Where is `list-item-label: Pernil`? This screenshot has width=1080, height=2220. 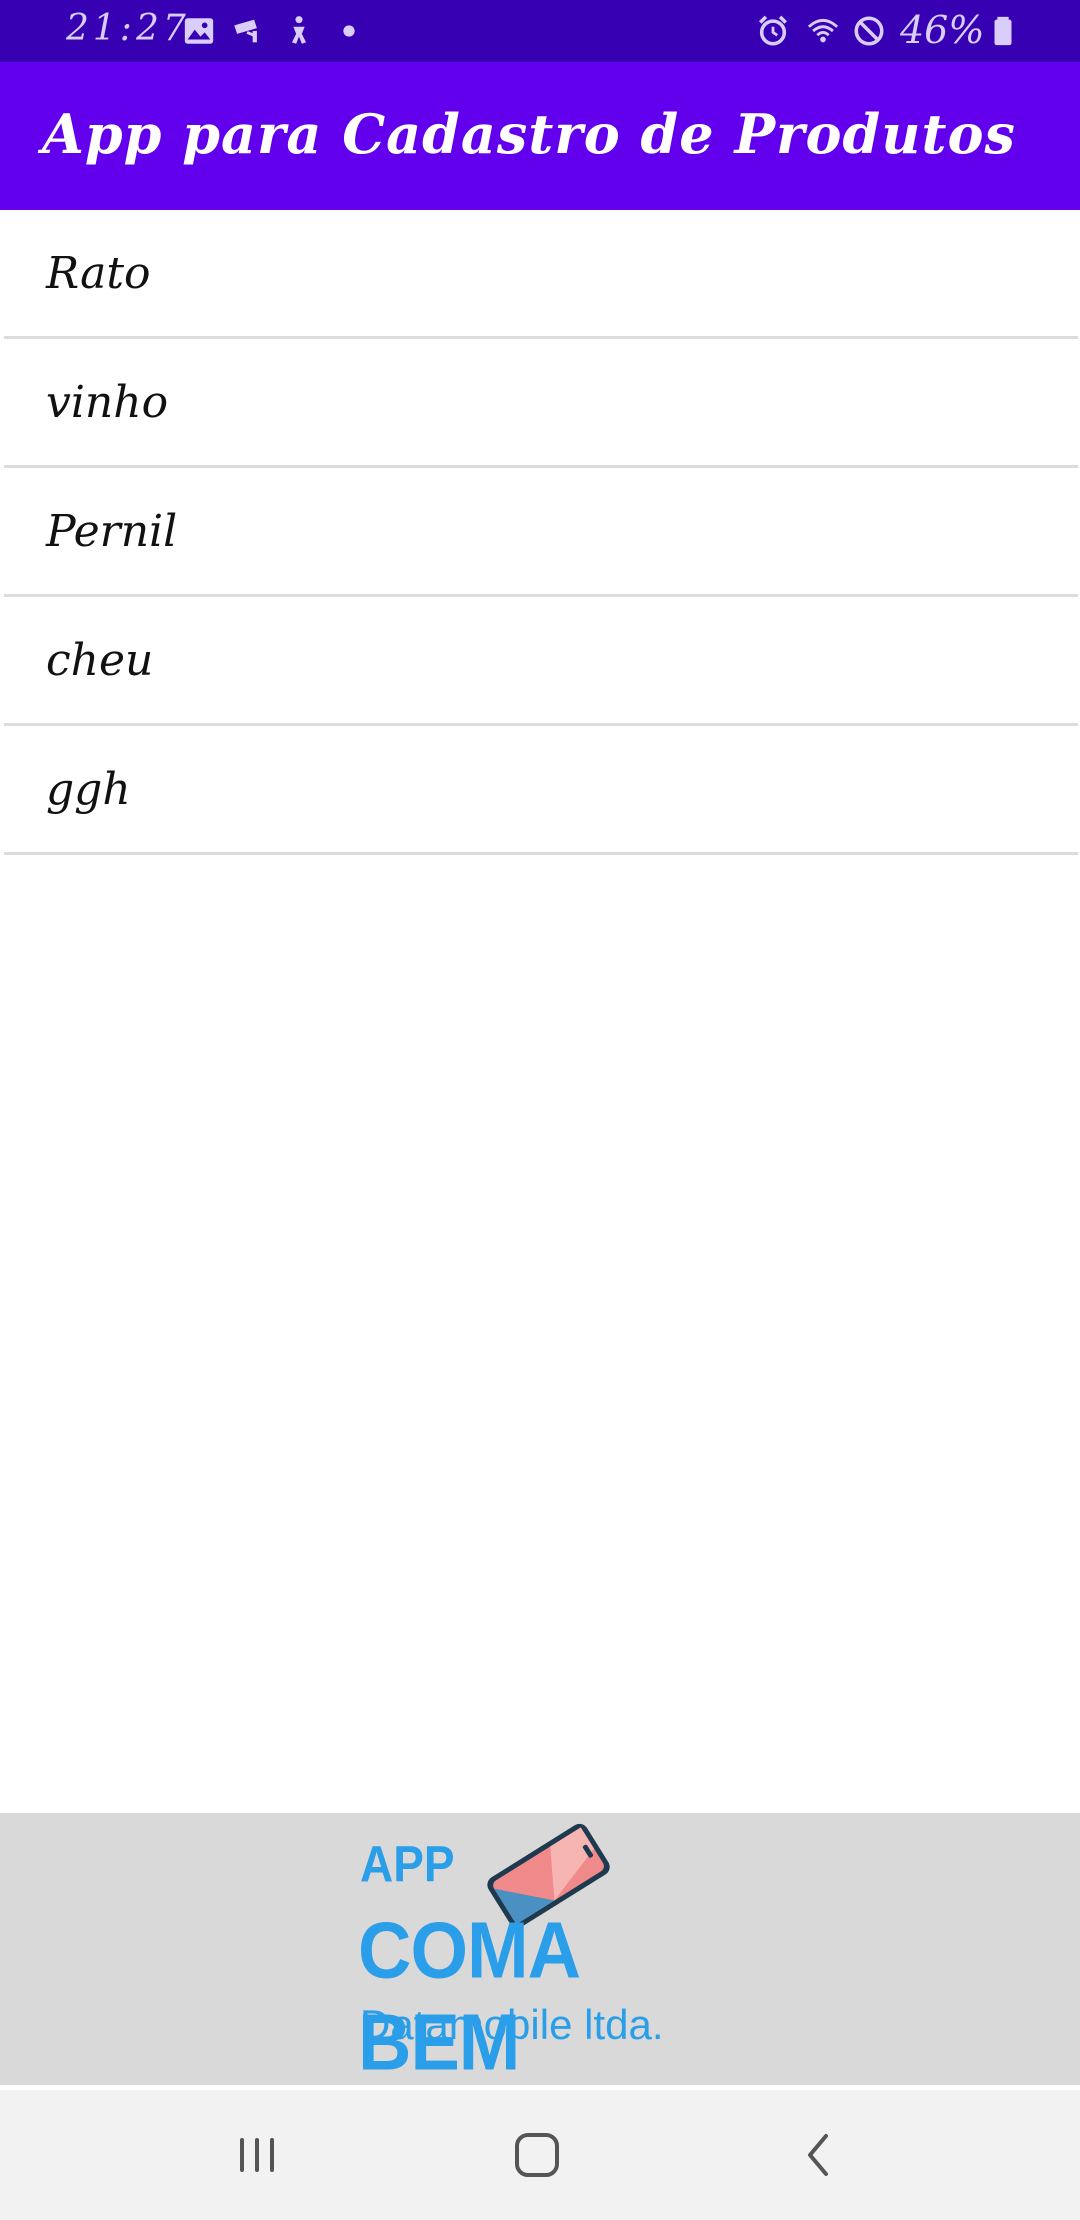
list-item-label: Pernil is located at coordinates (112, 531).